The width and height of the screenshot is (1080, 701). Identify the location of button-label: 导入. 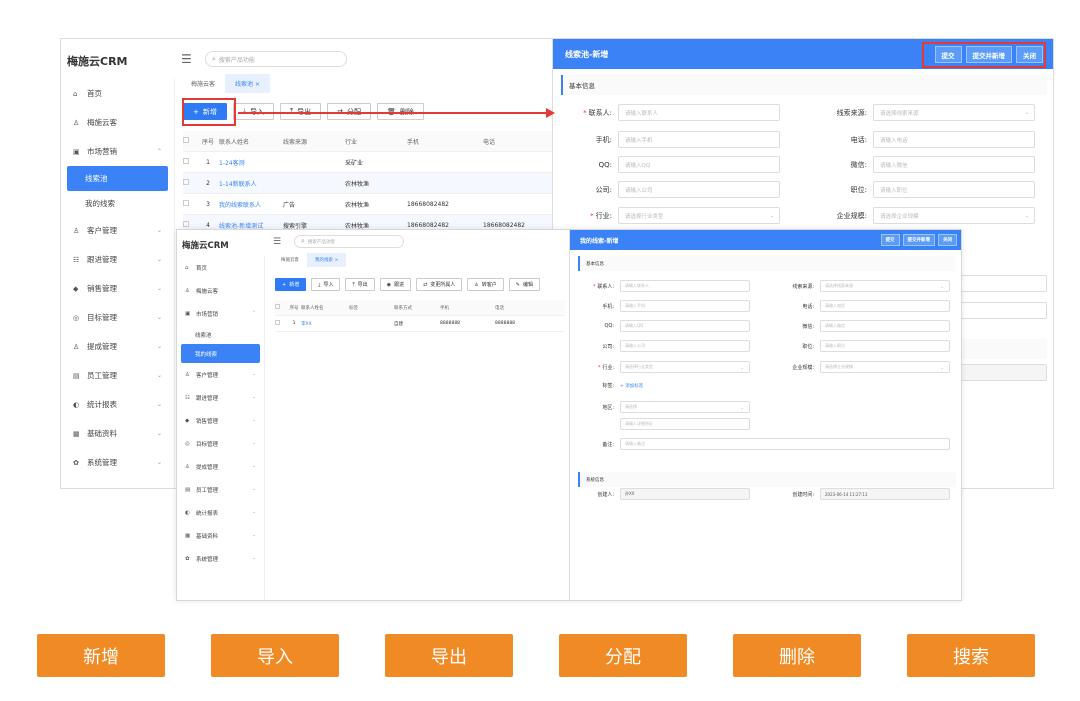
(328, 285).